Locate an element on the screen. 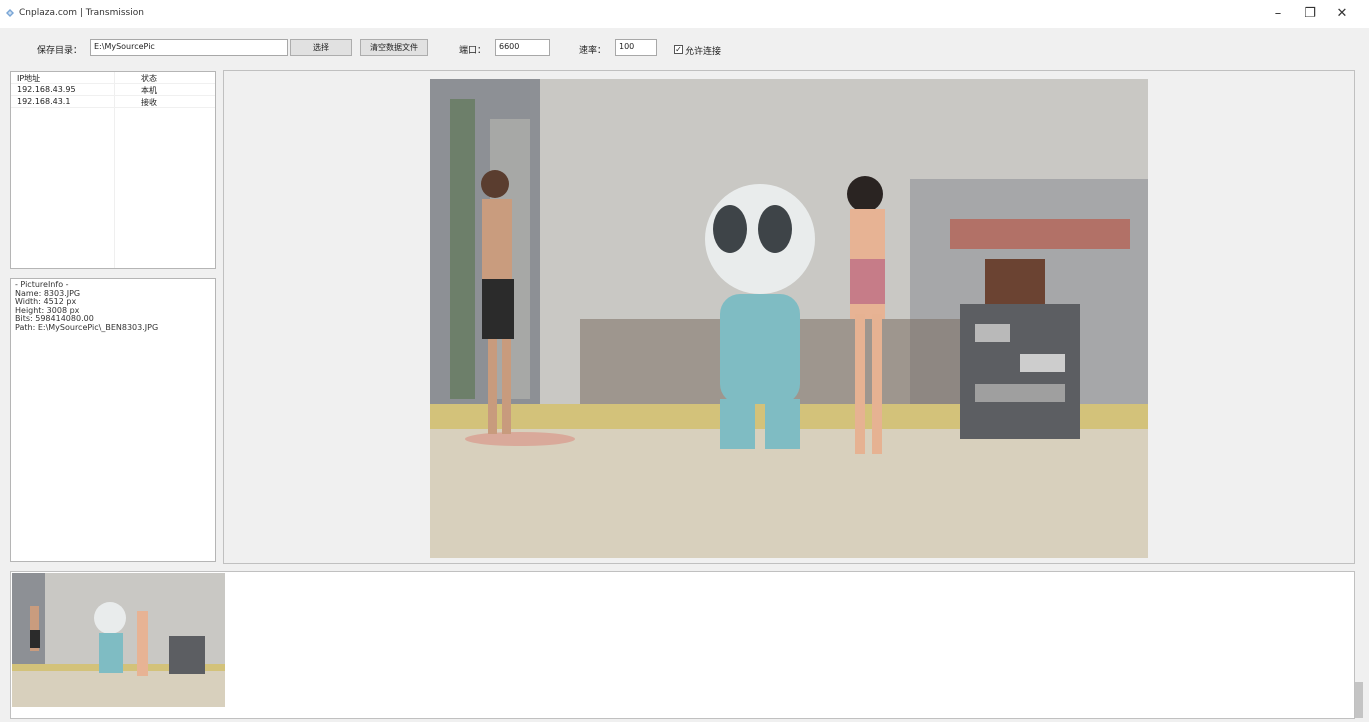 The width and height of the screenshot is (1369, 722). status-column-header: 状态 is located at coordinates (149, 78).